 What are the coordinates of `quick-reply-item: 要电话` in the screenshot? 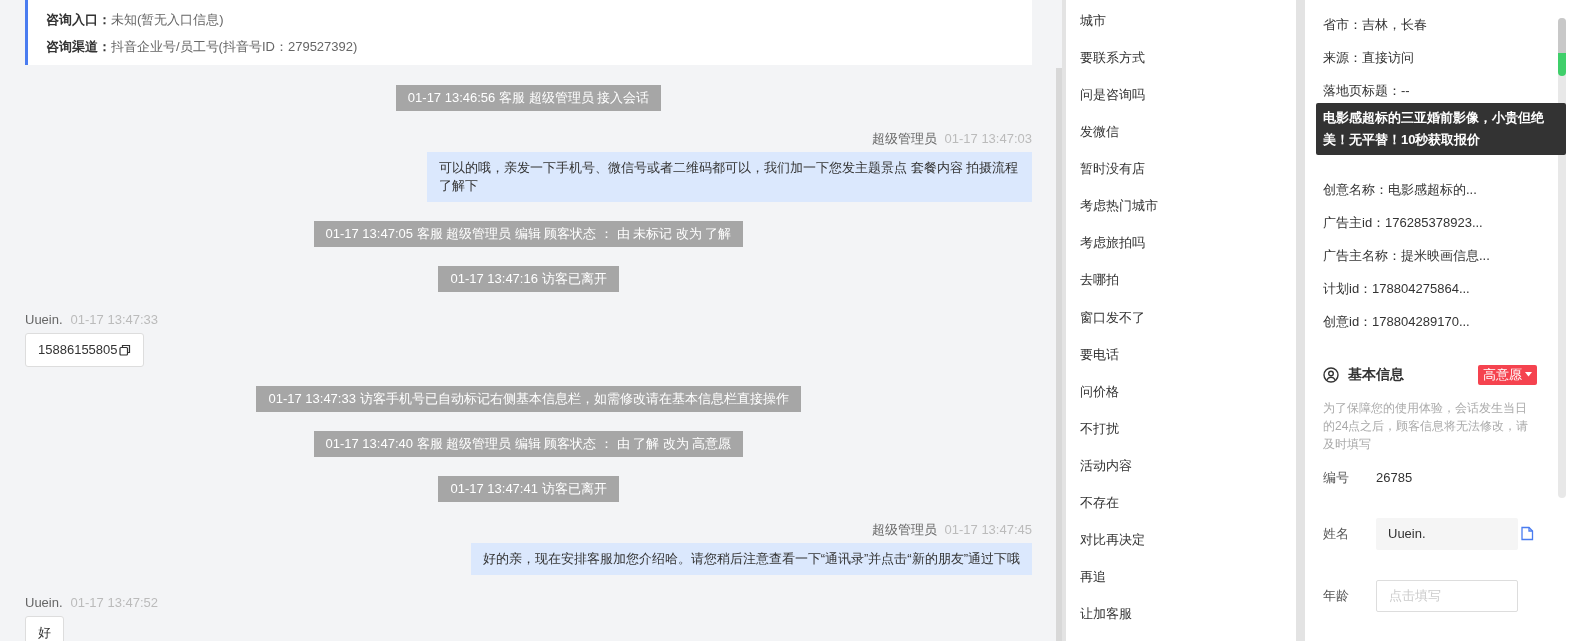 It's located at (1188, 363).